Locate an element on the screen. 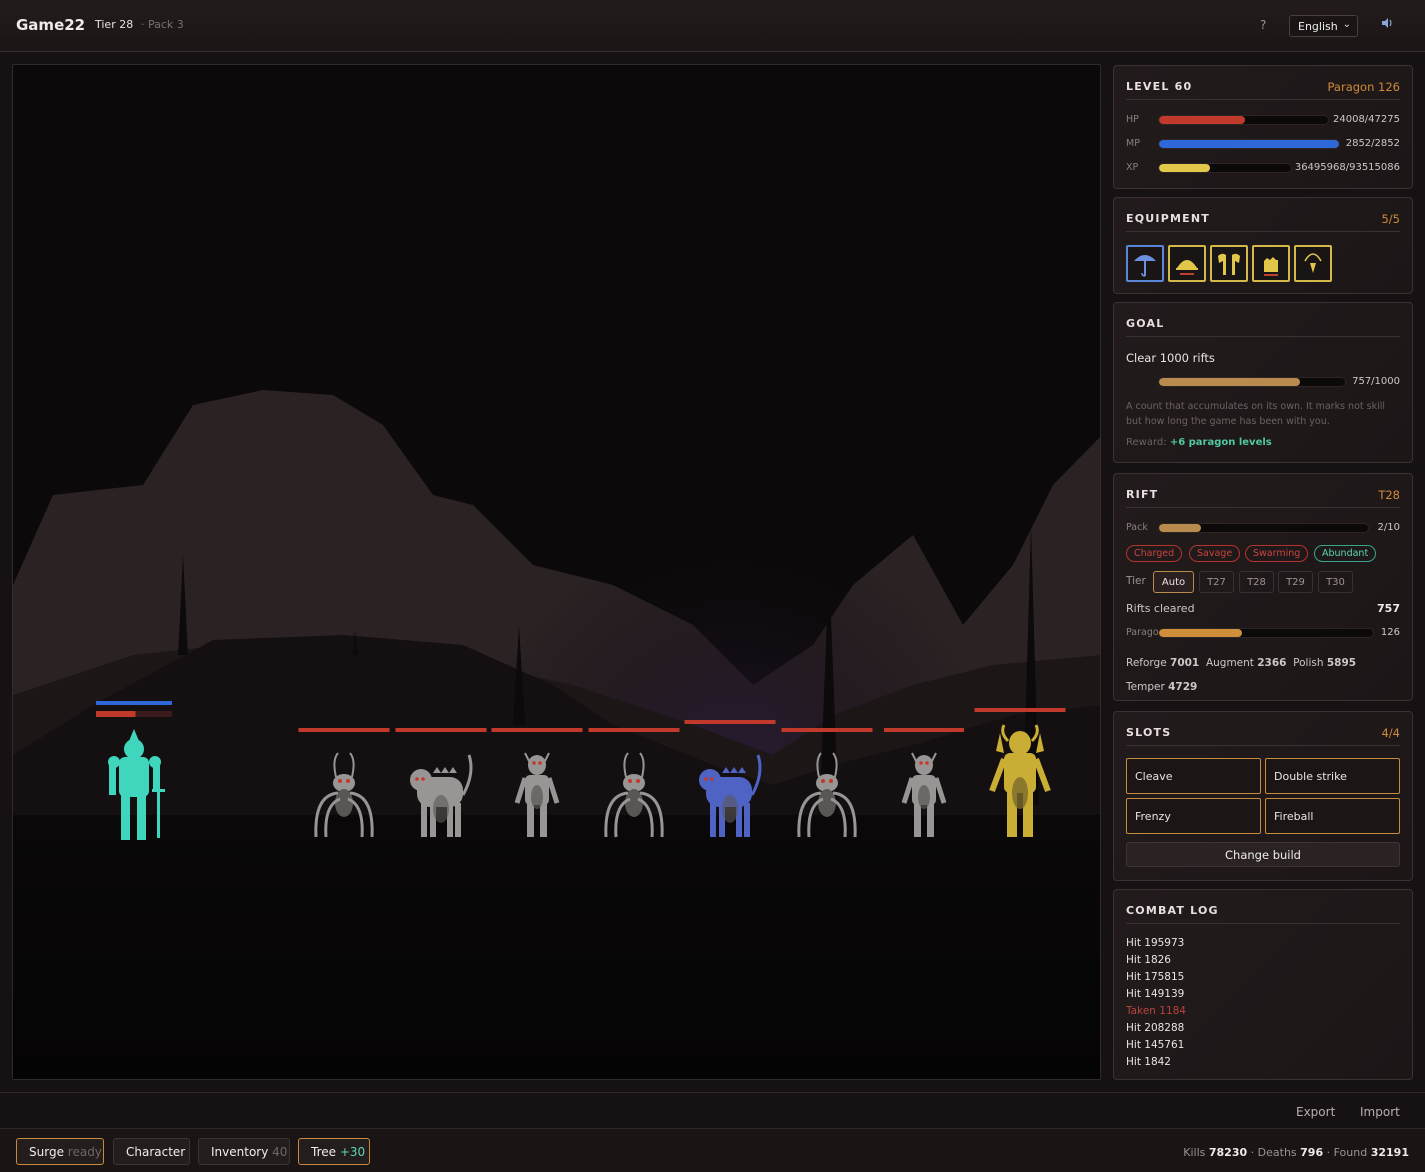  panel-header: COMBAT LOG is located at coordinates (1263, 914).